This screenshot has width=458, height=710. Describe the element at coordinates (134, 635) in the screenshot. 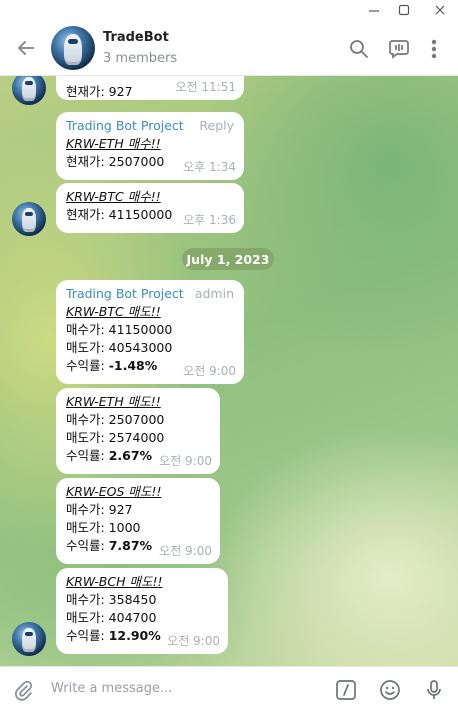

I see `profit-value: 12.90%` at that location.